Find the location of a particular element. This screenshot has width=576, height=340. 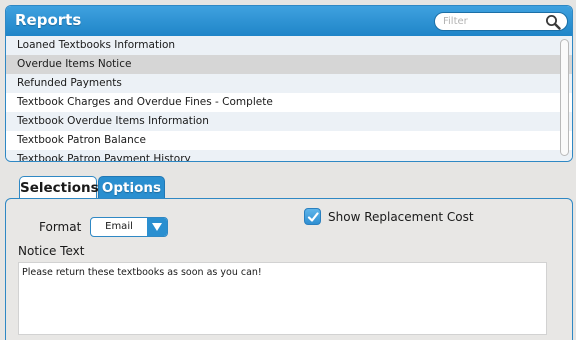

search-icon is located at coordinates (553, 22).